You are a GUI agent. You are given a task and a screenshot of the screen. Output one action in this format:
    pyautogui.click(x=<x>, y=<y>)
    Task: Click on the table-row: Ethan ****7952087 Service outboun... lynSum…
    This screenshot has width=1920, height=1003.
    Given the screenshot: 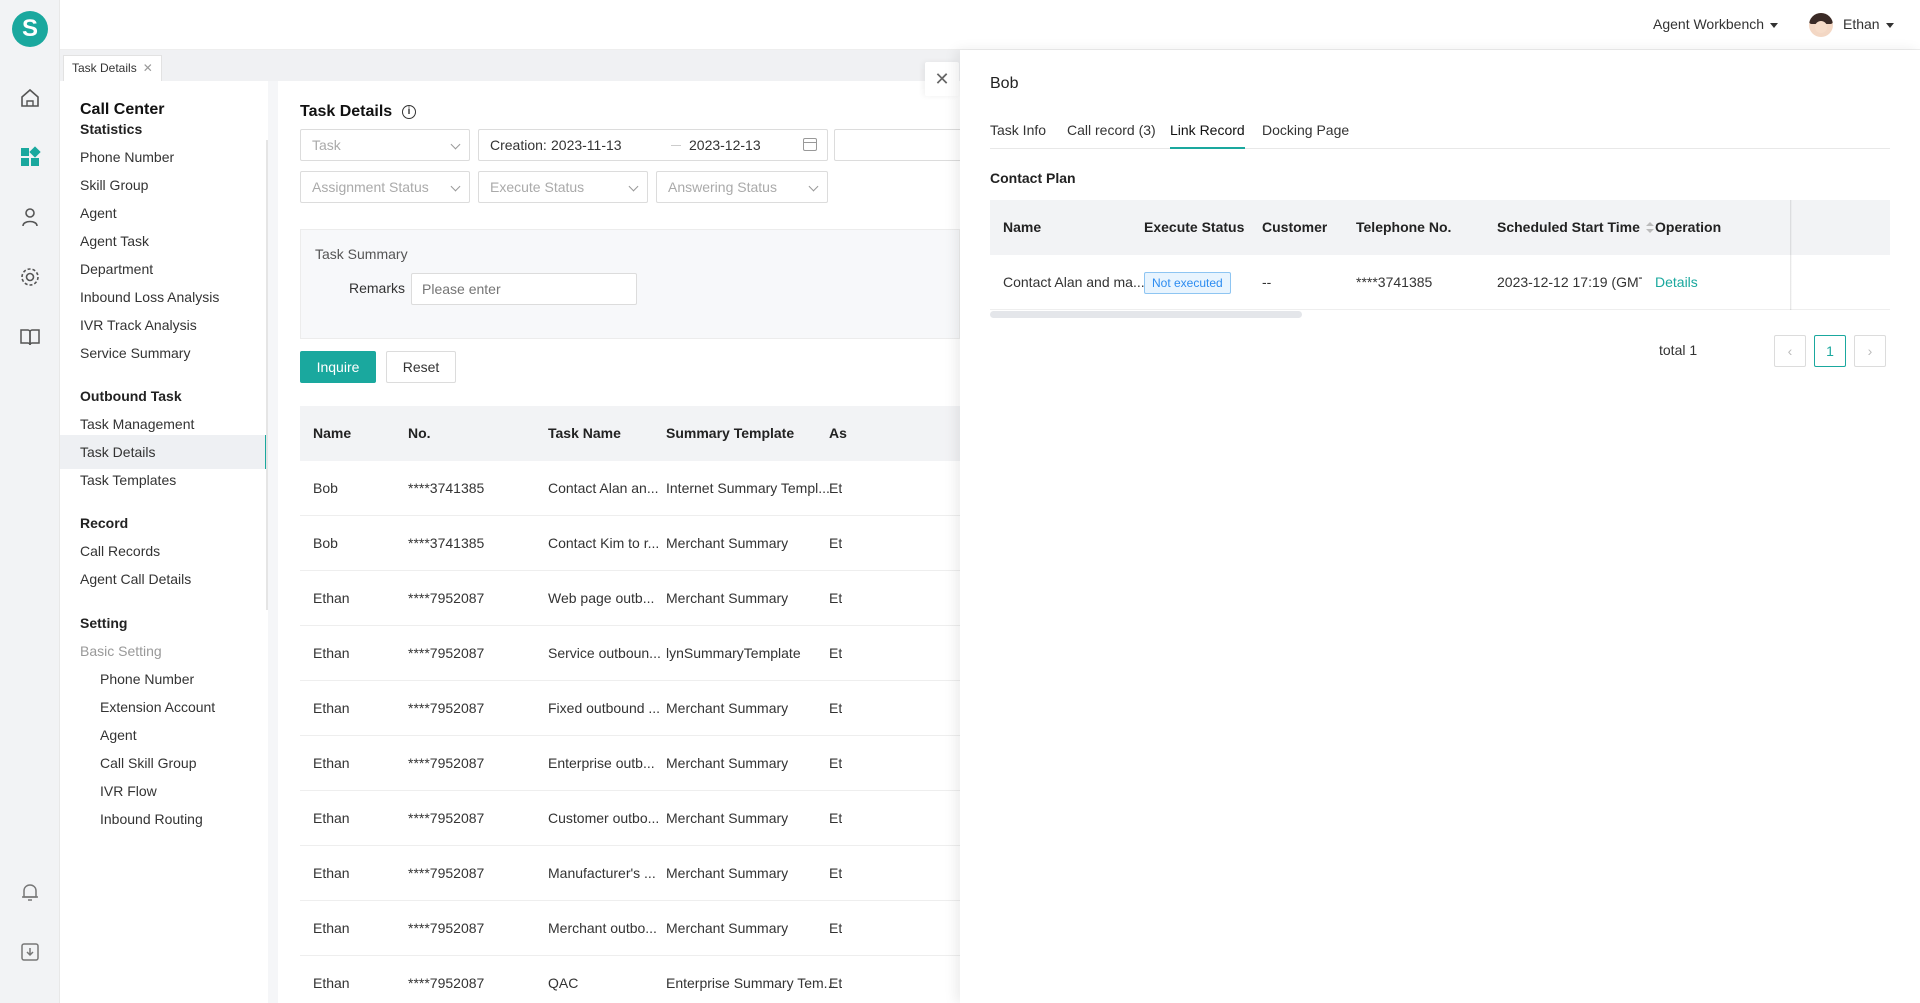 What is the action you would take?
    pyautogui.click(x=630, y=653)
    